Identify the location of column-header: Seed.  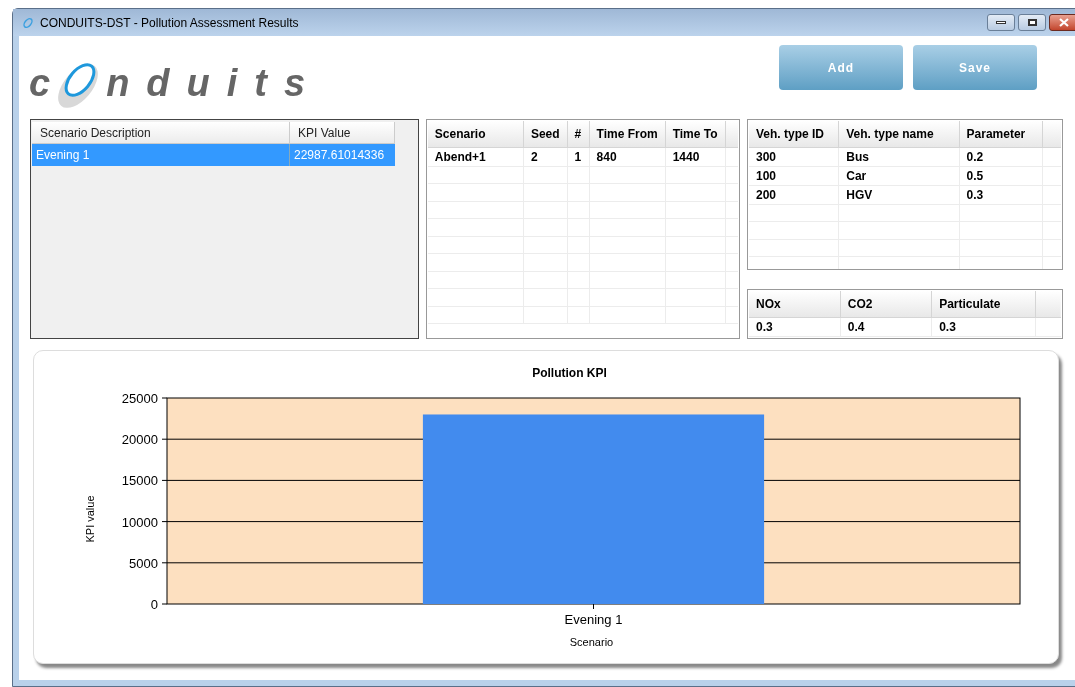
(545, 134).